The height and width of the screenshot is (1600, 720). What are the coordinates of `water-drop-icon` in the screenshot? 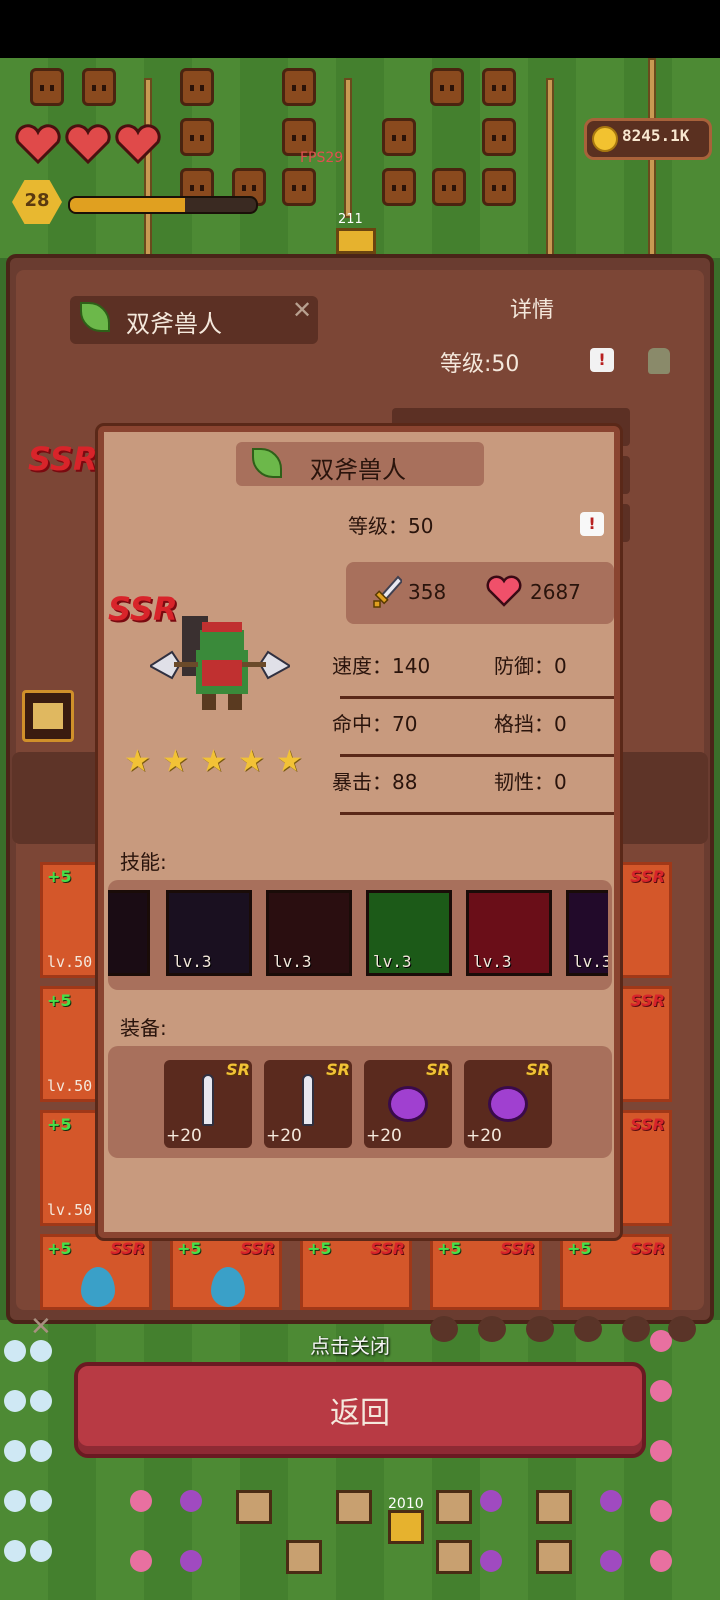 It's located at (98, 1287).